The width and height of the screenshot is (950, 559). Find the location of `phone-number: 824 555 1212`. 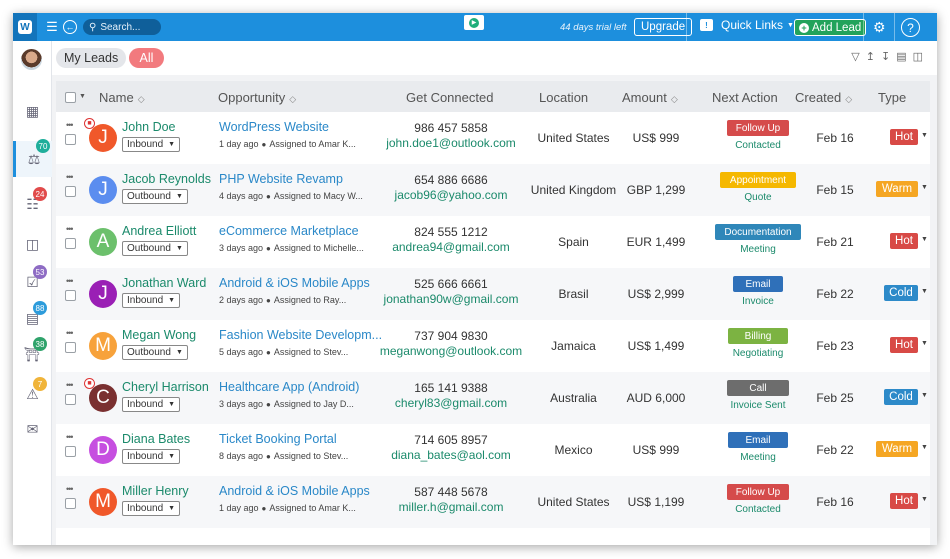

phone-number: 824 555 1212 is located at coordinates (451, 232).